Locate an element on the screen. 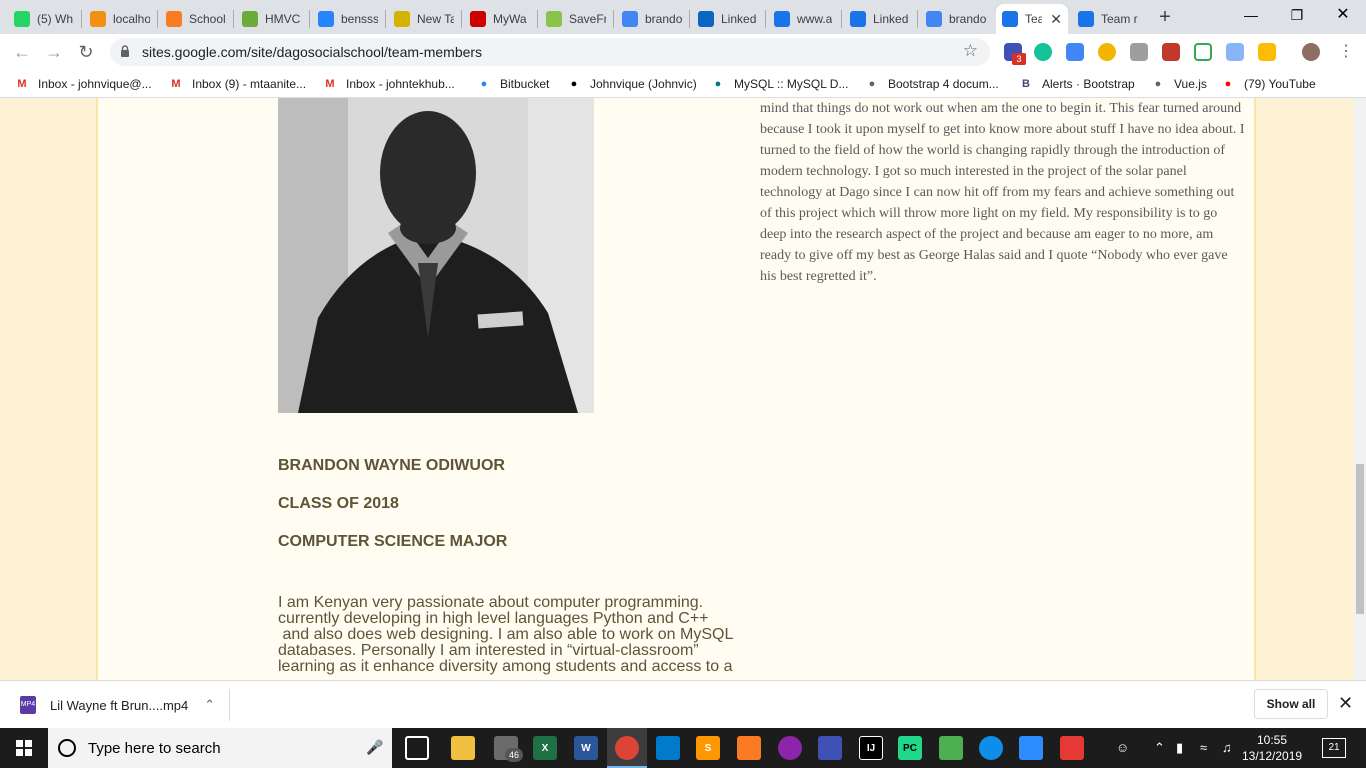  zoom-icon is located at coordinates (1031, 748).